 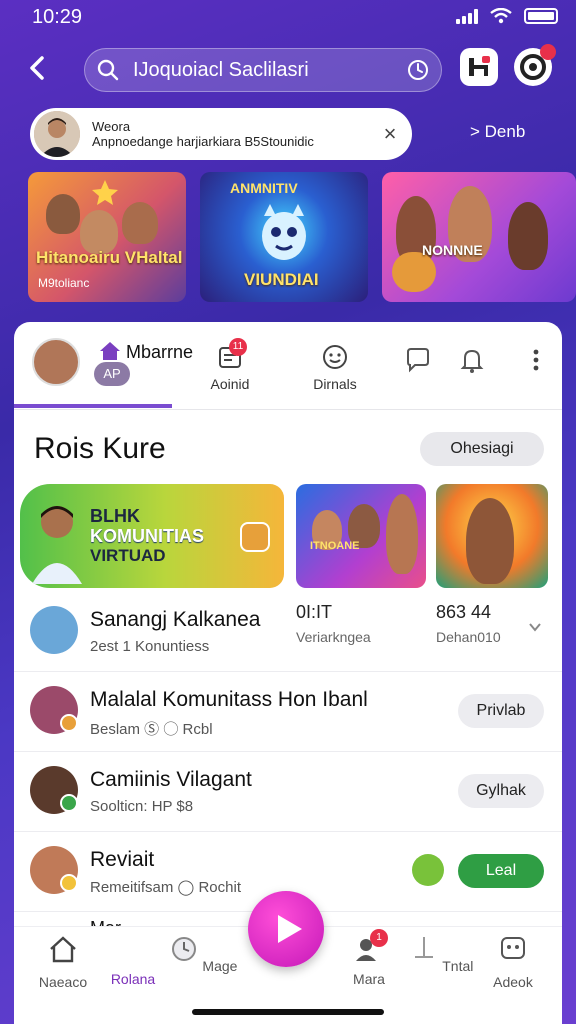 I want to click on list-item-button: Gylhak, so click(x=501, y=791).